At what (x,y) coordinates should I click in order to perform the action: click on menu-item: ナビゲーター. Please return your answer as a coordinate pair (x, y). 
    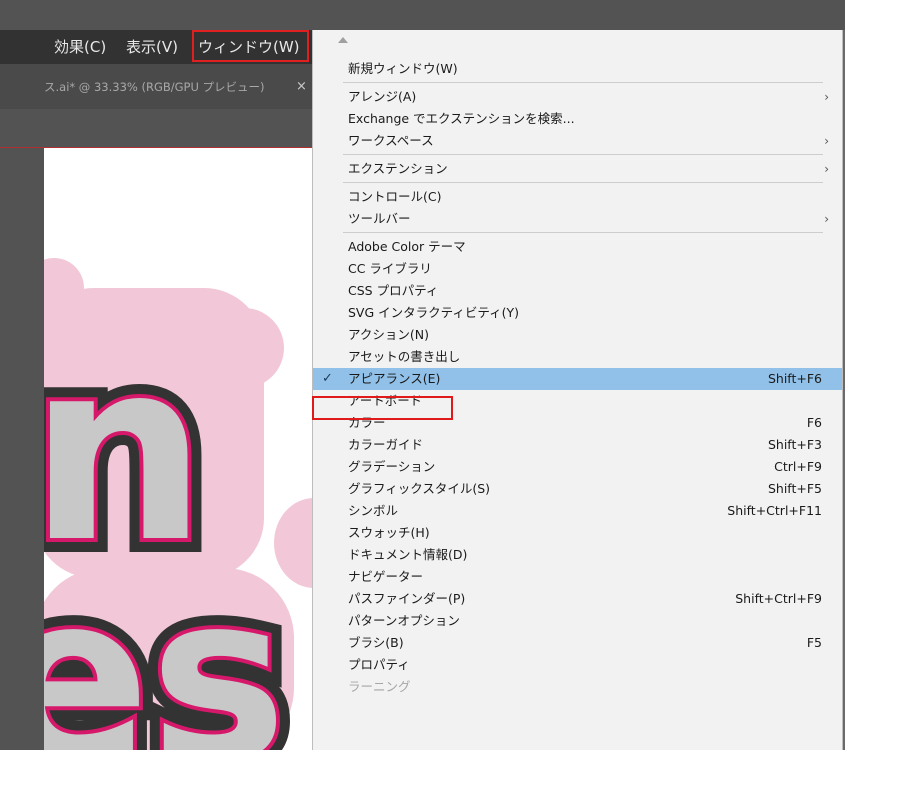
    Looking at the image, I should click on (577, 577).